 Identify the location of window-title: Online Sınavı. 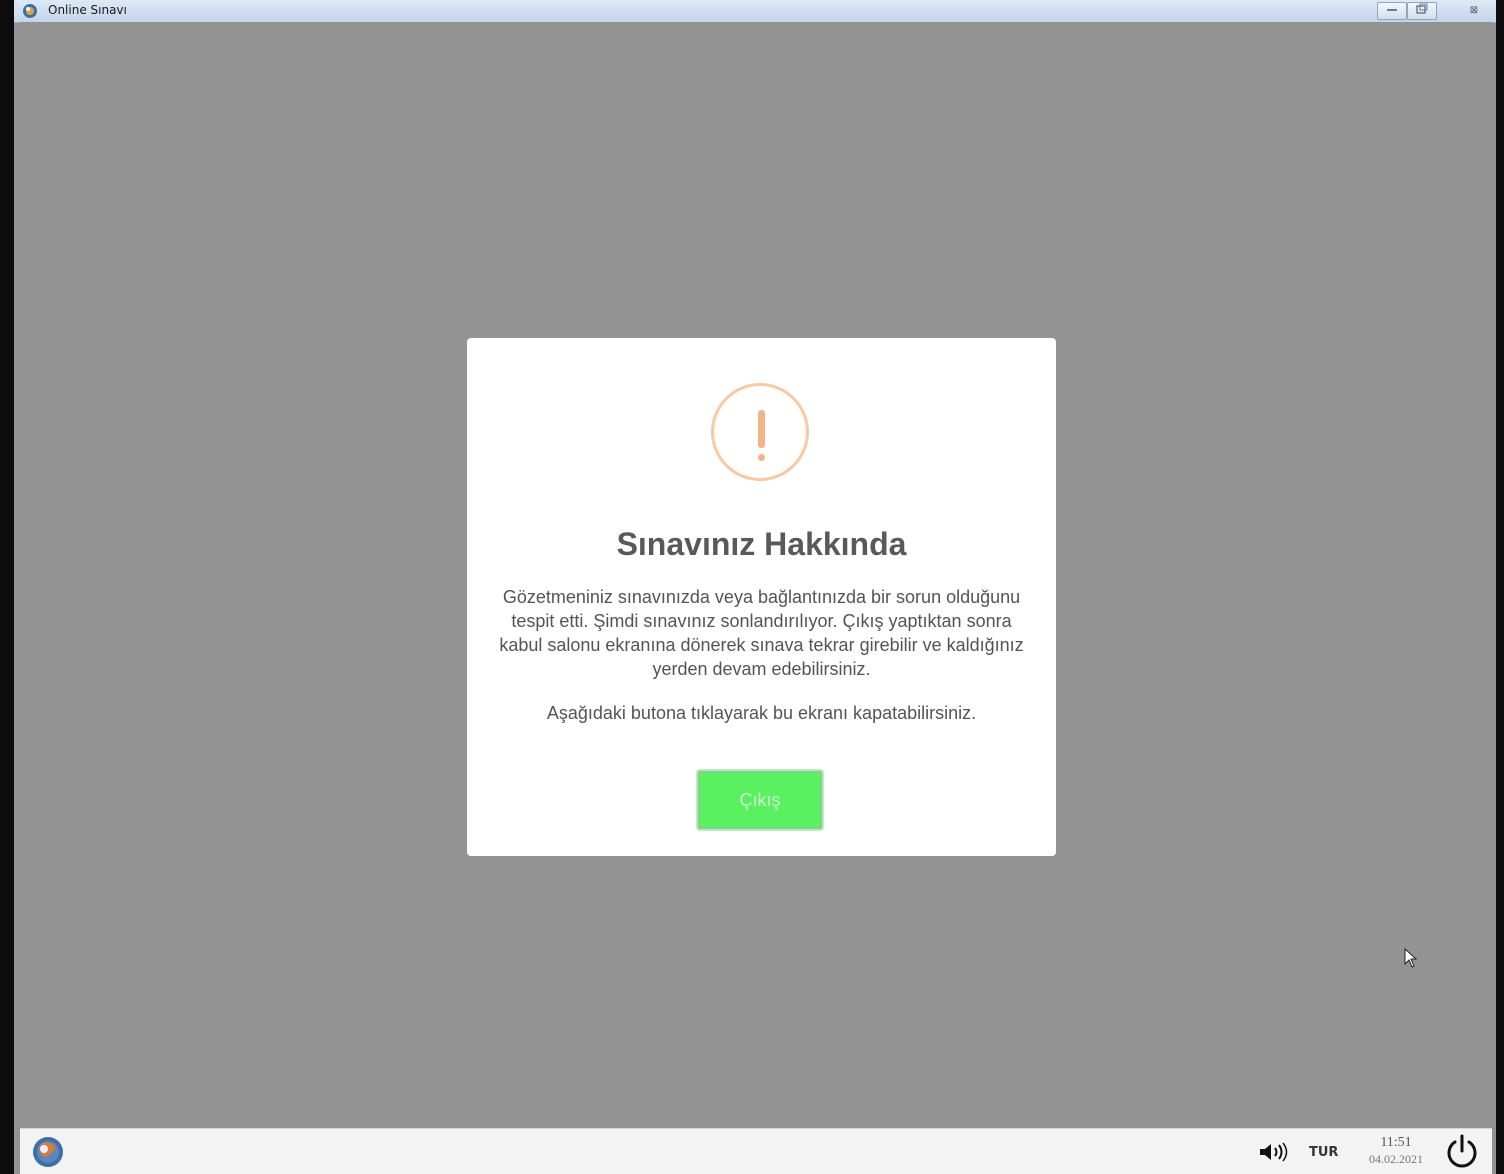
(87, 10).